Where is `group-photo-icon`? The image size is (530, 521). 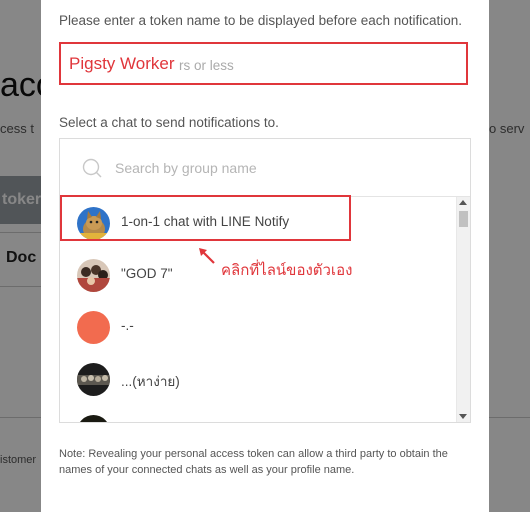
group-photo-icon is located at coordinates (93, 275).